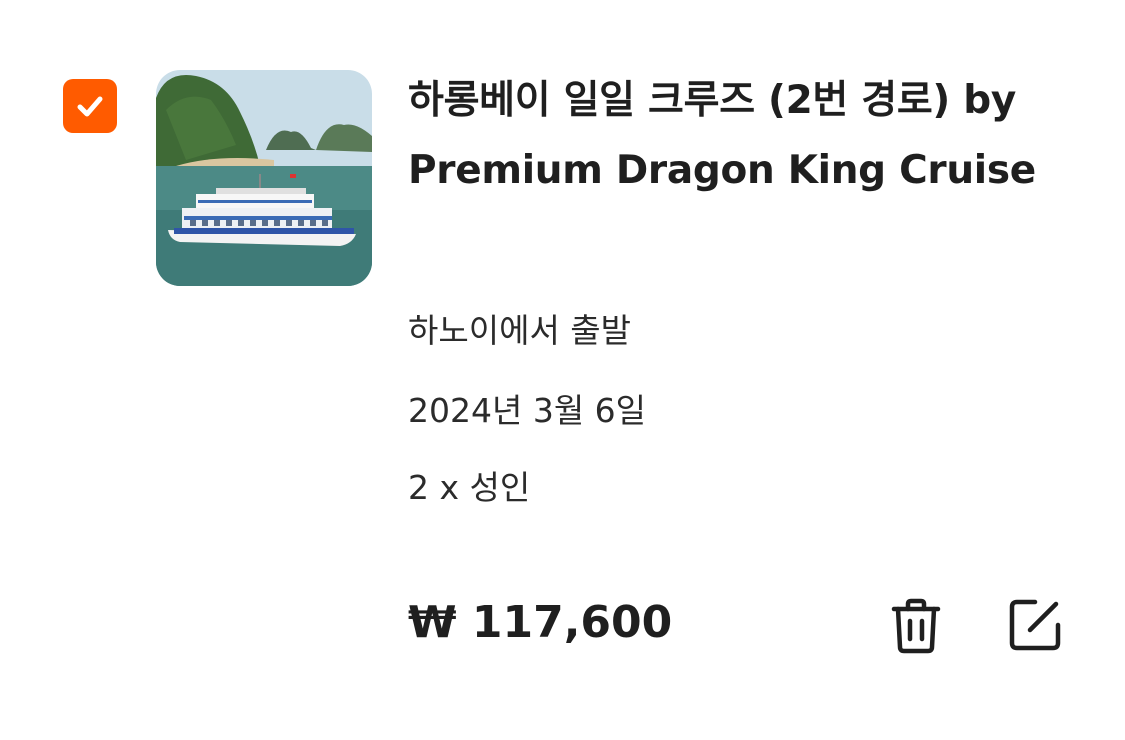 The width and height of the screenshot is (1125, 740). I want to click on edit-icon, so click(1035, 625).